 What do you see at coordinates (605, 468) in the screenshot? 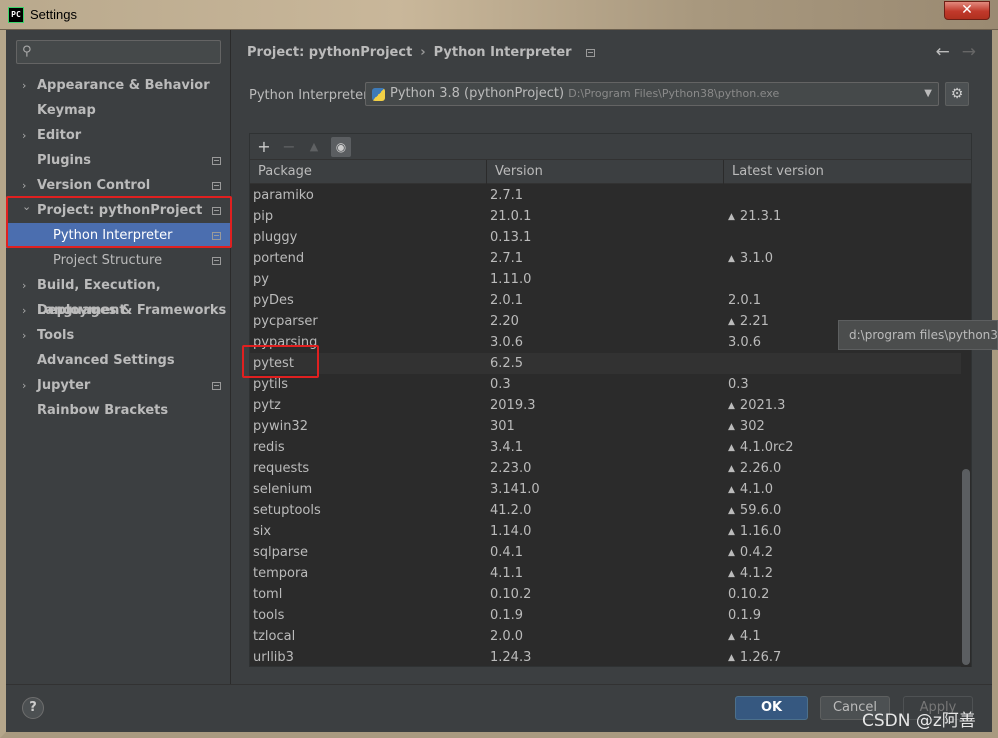
I see `table-row: requests 2.23.0 ▲ 2.26.0` at bounding box center [605, 468].